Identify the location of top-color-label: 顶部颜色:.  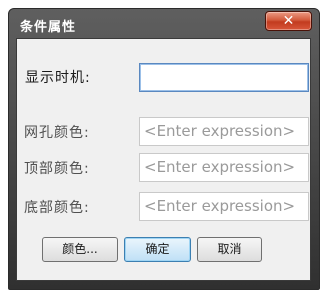
(57, 169).